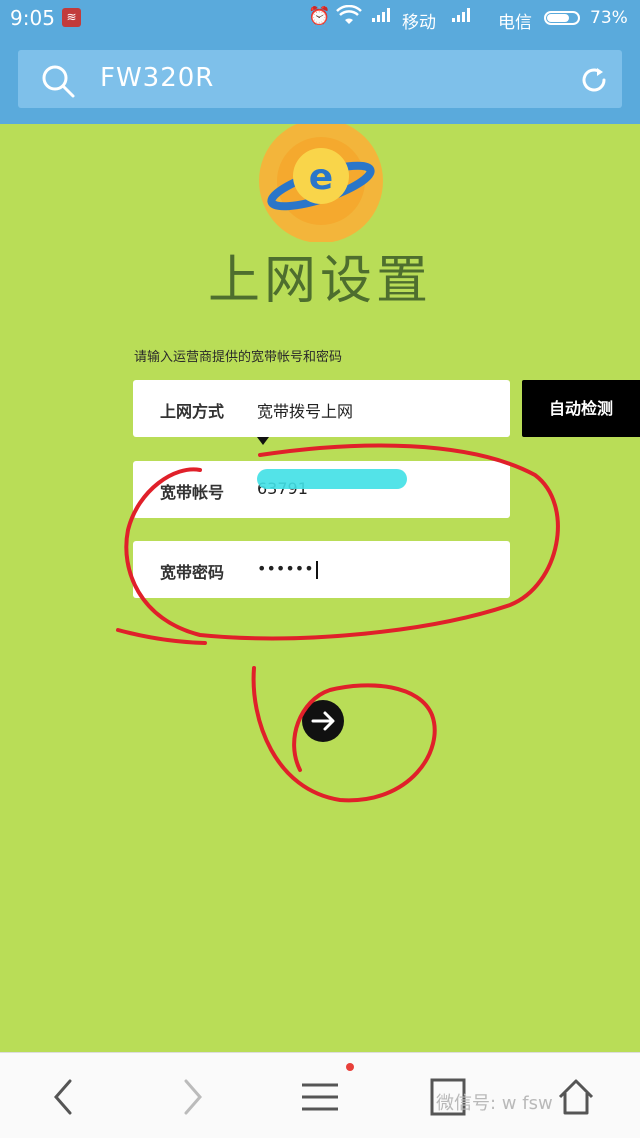 The height and width of the screenshot is (1138, 640). What do you see at coordinates (321, 569) in the screenshot?
I see `password-field: 宽带密码 ••••••` at bounding box center [321, 569].